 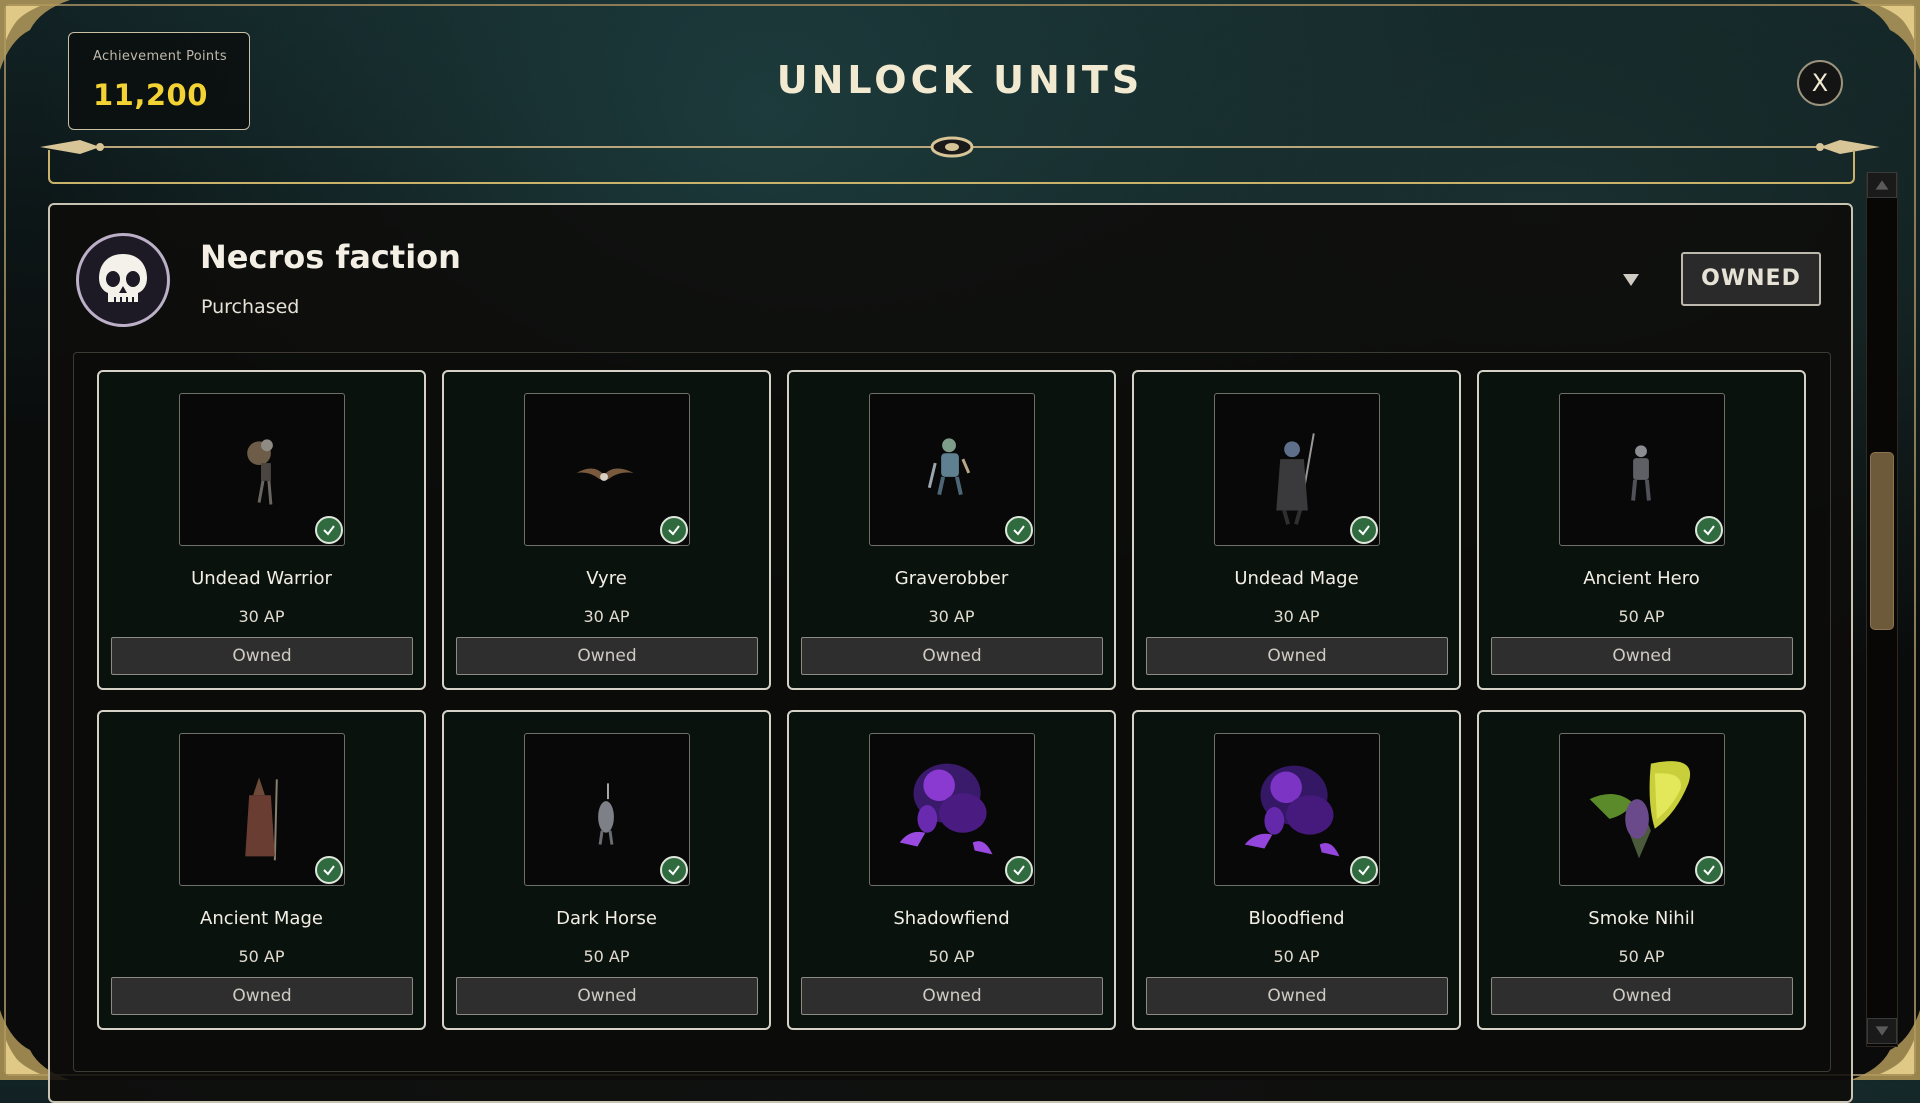 What do you see at coordinates (1882, 185) in the screenshot?
I see `scroll-up-arrow-icon` at bounding box center [1882, 185].